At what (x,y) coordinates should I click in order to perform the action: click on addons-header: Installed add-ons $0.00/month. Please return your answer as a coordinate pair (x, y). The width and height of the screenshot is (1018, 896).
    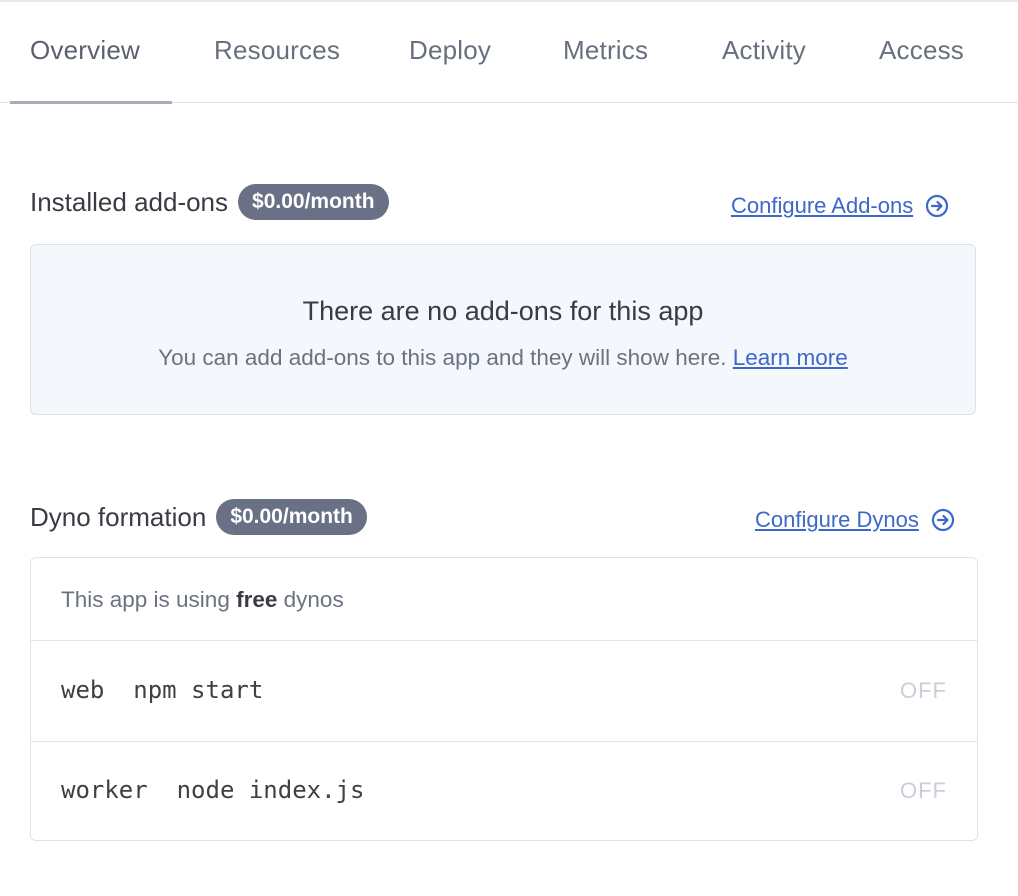
    Looking at the image, I should click on (209, 202).